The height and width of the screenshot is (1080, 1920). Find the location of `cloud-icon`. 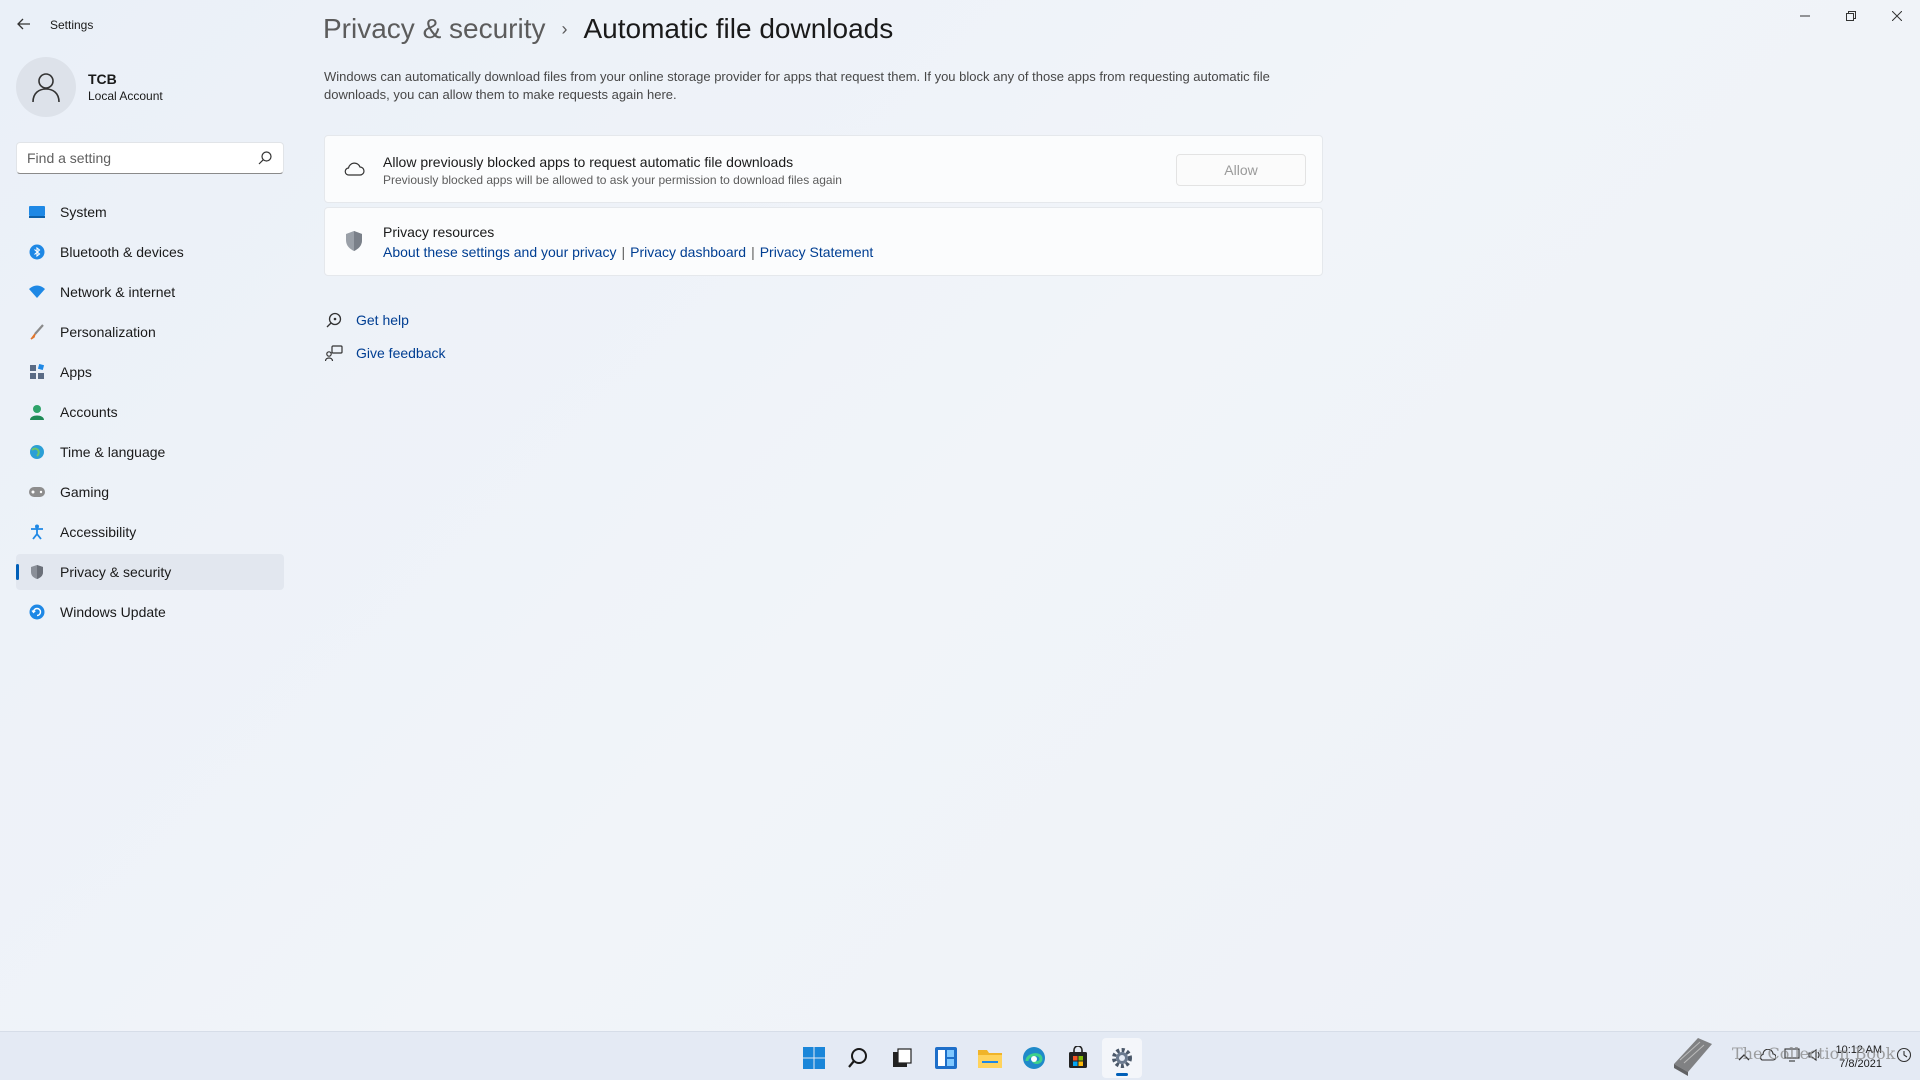

cloud-icon is located at coordinates (354, 169).